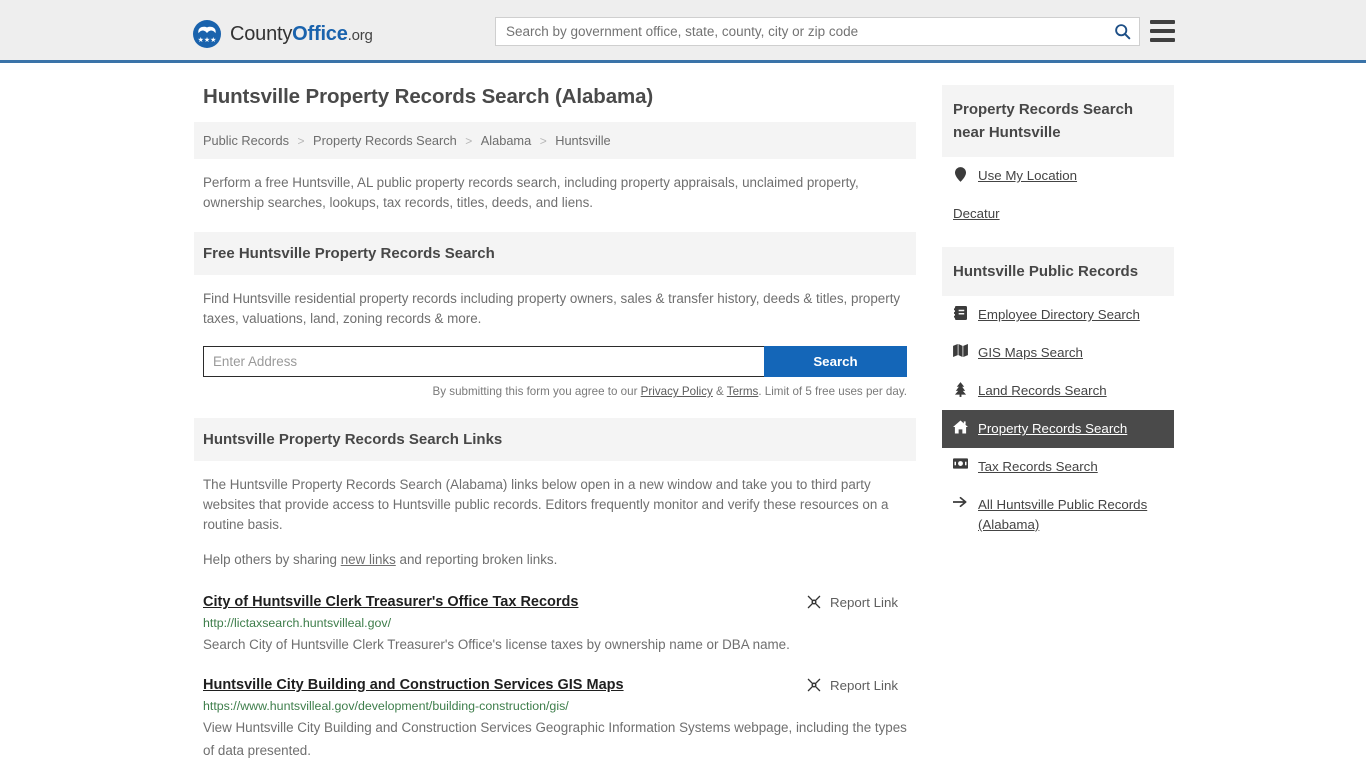 The width and height of the screenshot is (1366, 768). I want to click on home-icon, so click(960, 427).